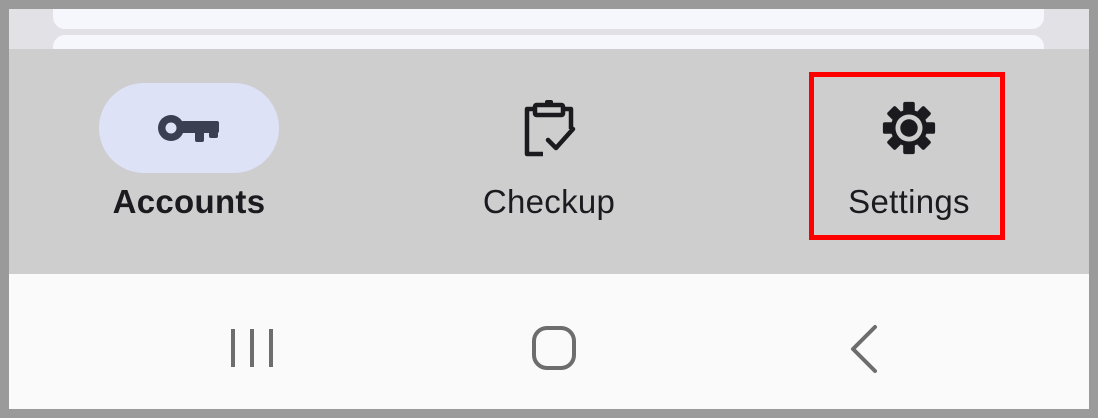  Describe the element at coordinates (549, 37) in the screenshot. I see `content-list` at that location.